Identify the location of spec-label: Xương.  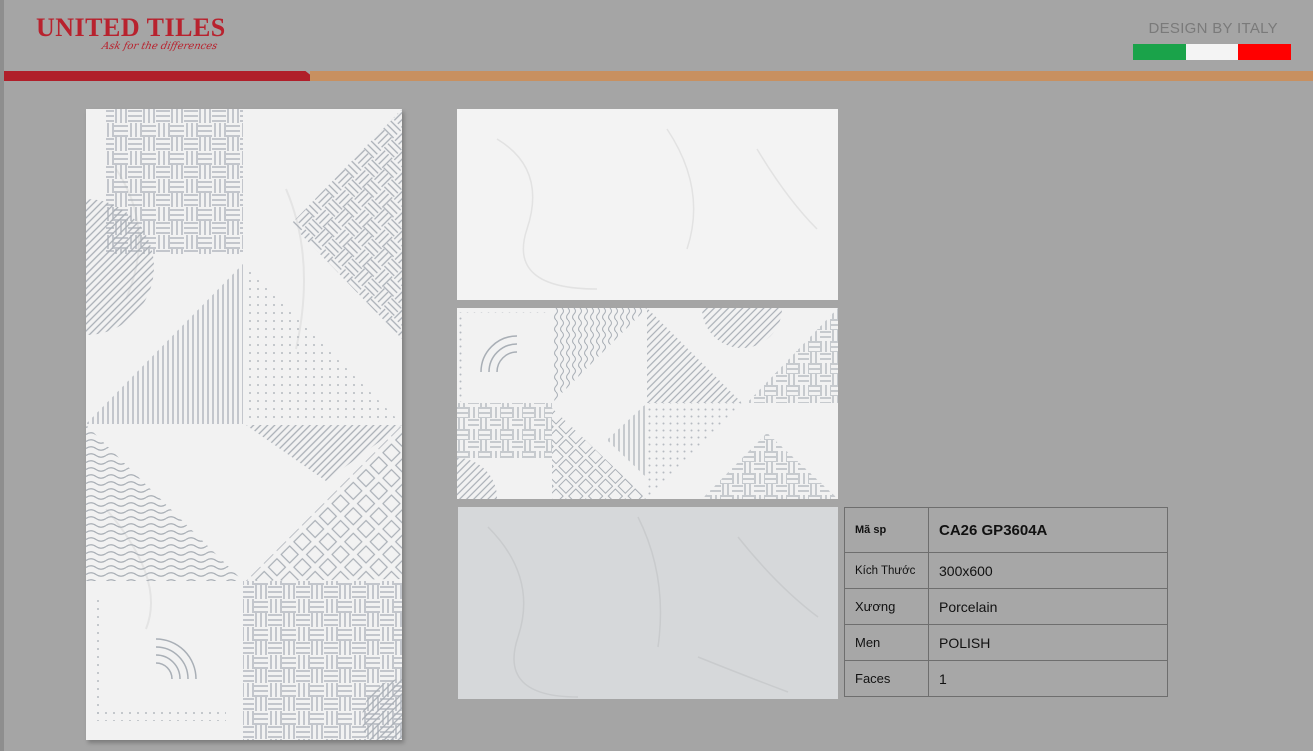
(886, 606).